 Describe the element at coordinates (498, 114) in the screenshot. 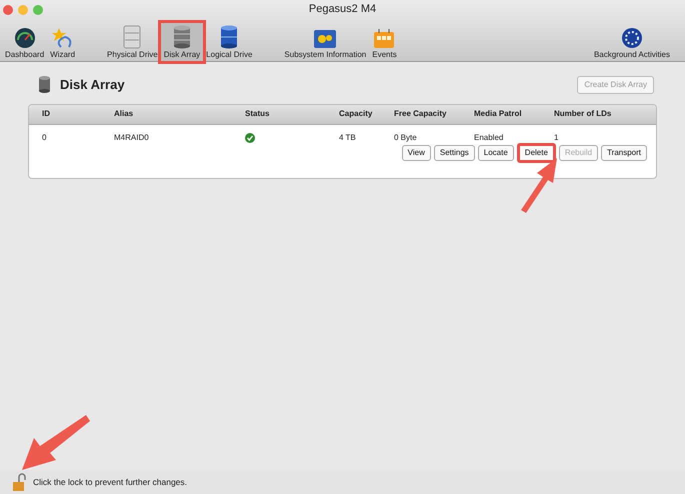

I see `column-header: Media Patrol` at that location.